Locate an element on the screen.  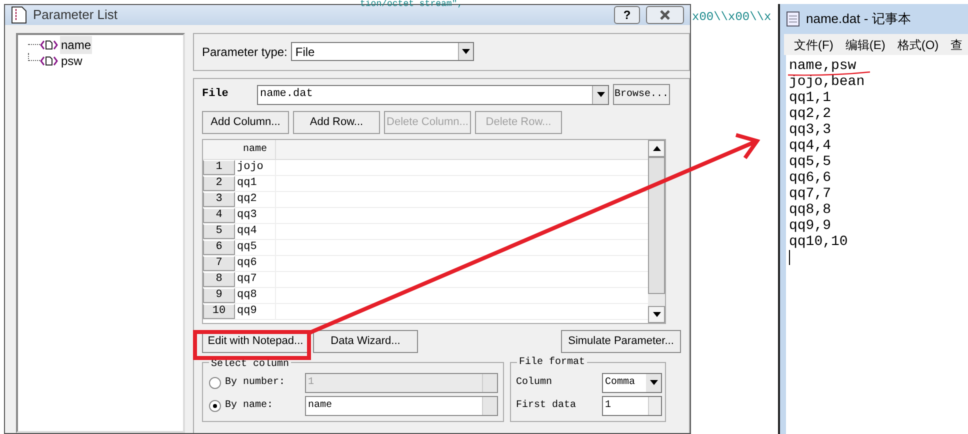
scroll-down-icon is located at coordinates (656, 314).